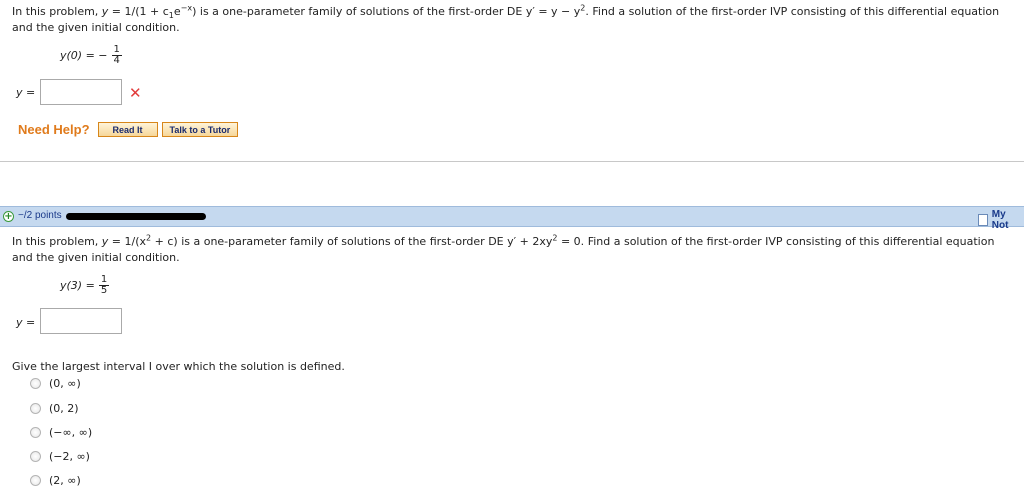  I want to click on need-help-label: Need Help?, so click(54, 129).